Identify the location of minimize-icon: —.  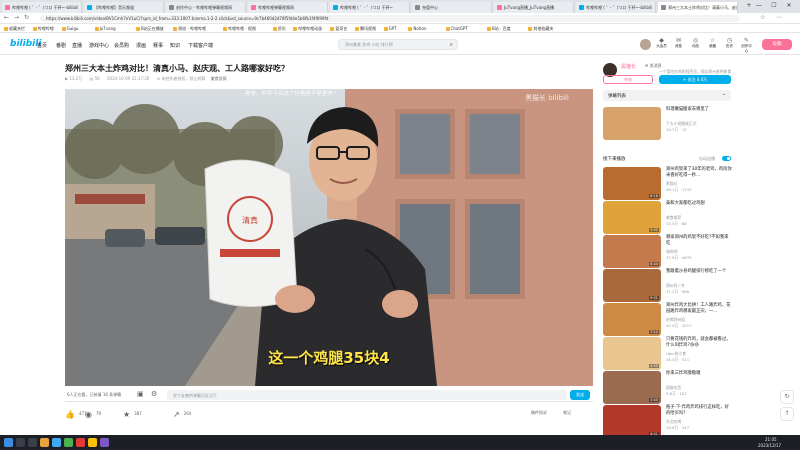
(759, 5).